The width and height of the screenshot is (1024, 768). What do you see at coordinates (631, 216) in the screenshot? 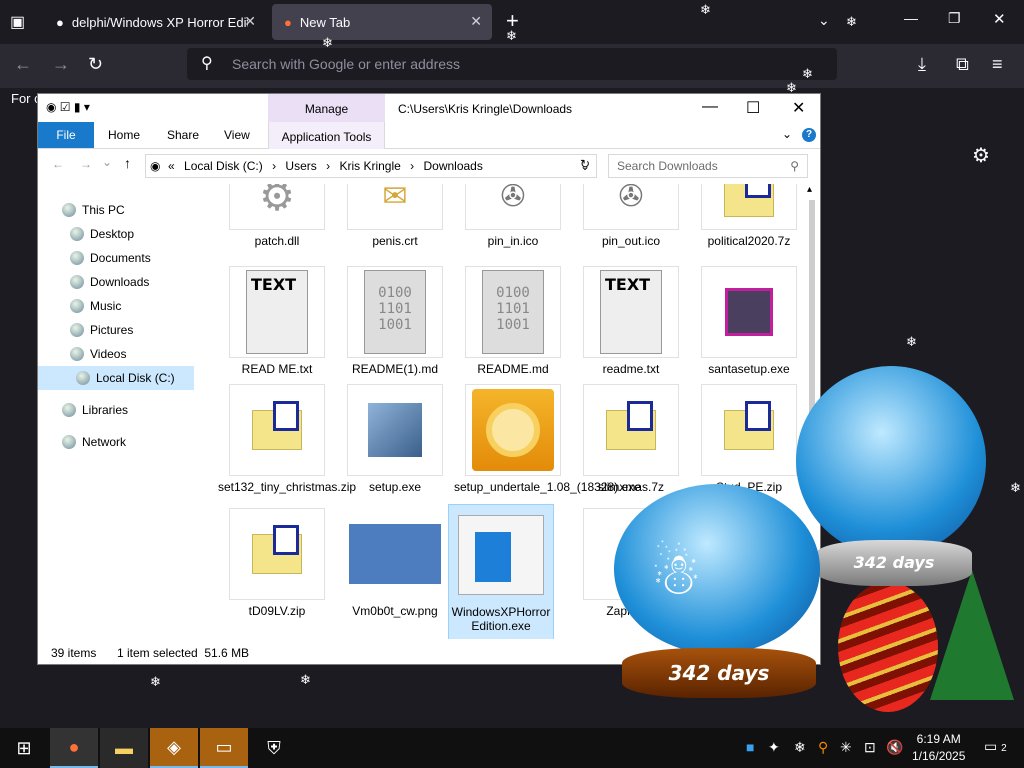
I see `file-item: ✇ pin_out.ico` at bounding box center [631, 216].